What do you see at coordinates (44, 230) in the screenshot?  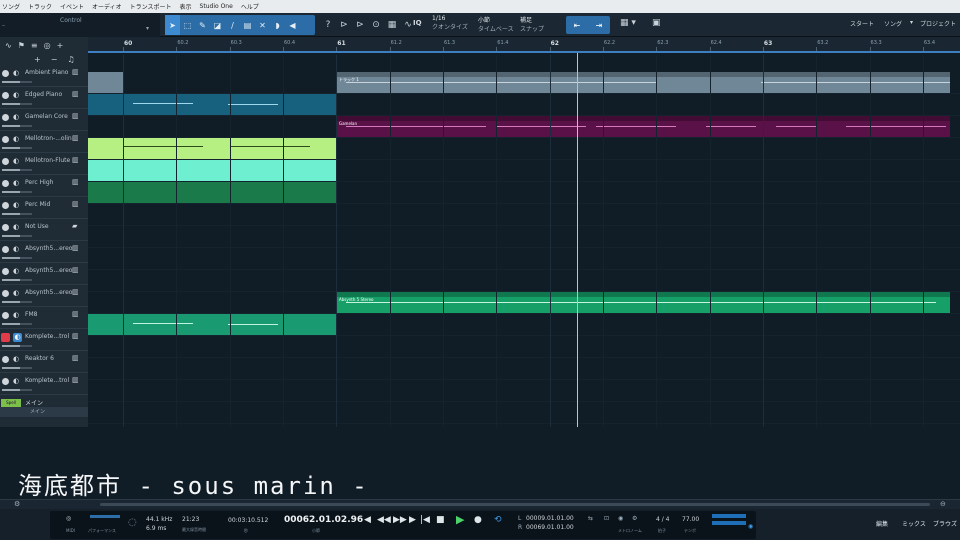 I see `track-header: ◐ Not Use ▰` at bounding box center [44, 230].